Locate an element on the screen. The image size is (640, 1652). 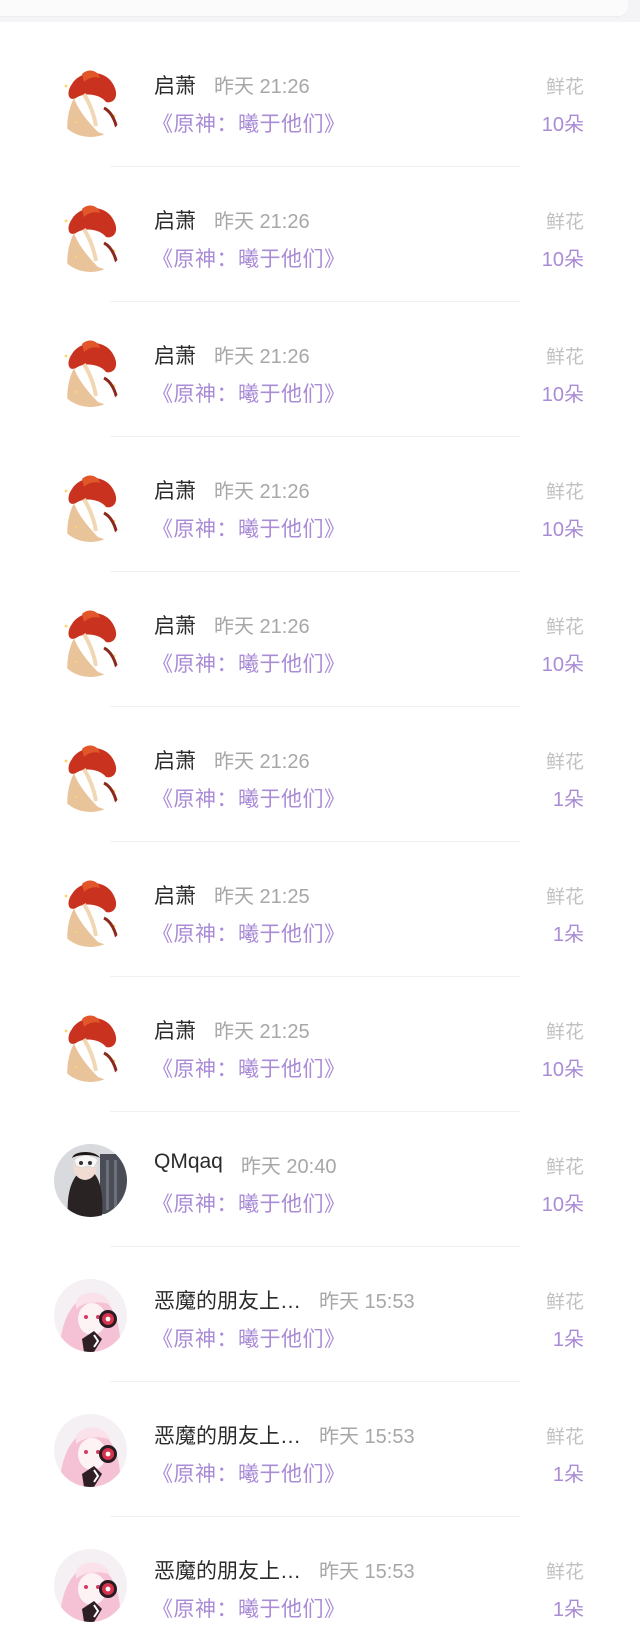
list-item: 启萧 昨天 21:25 《原神：曦于他们》 鲜花 1朵 is located at coordinates (320, 909).